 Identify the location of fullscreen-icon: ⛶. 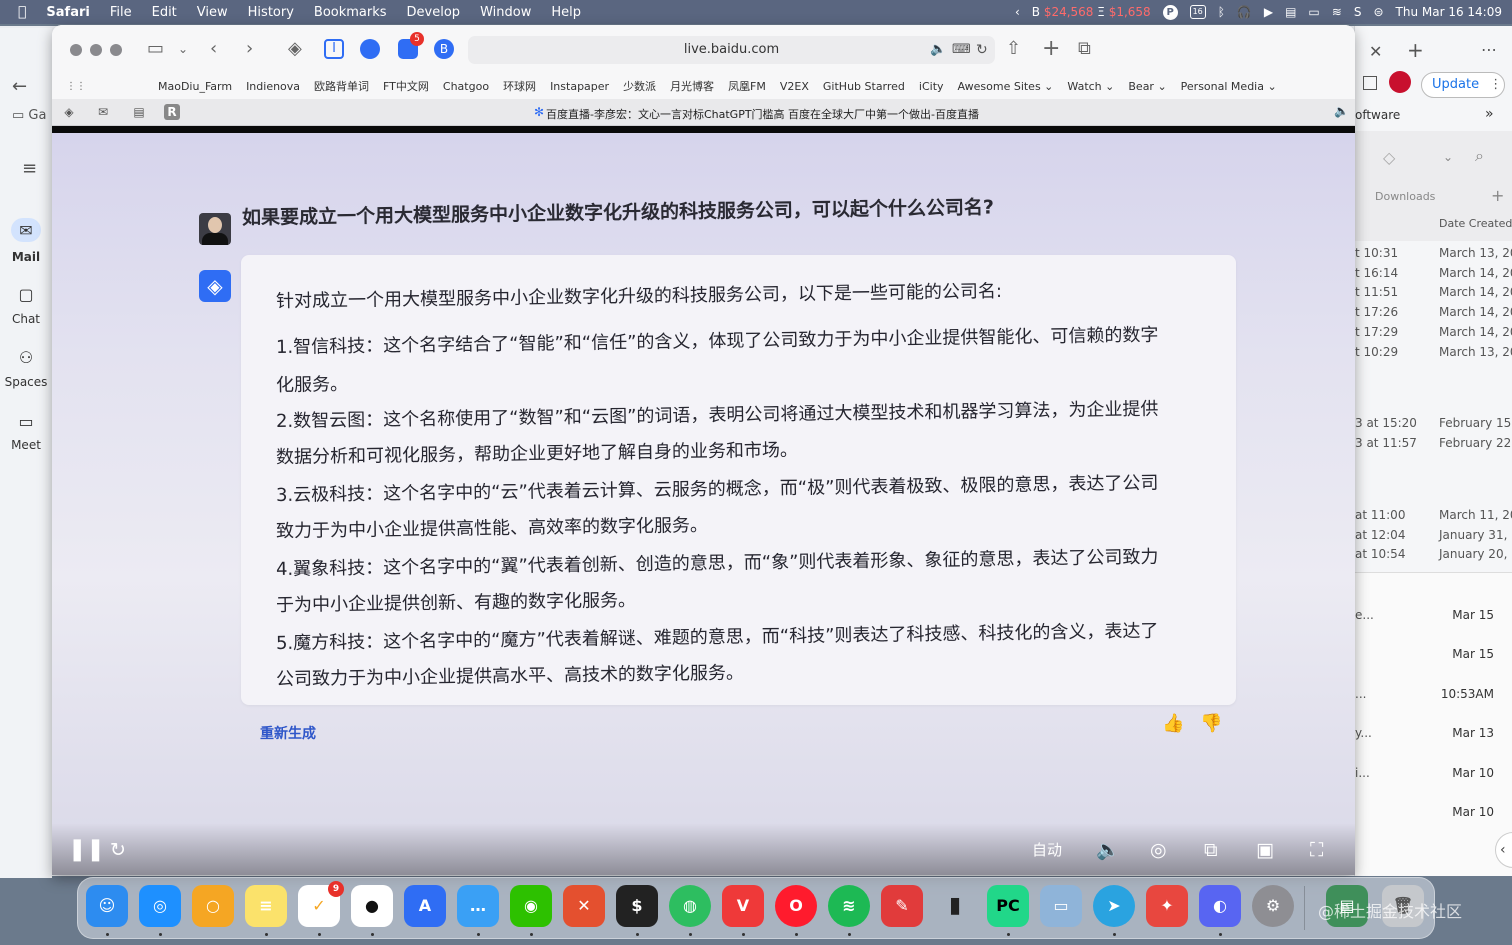
(1316, 850).